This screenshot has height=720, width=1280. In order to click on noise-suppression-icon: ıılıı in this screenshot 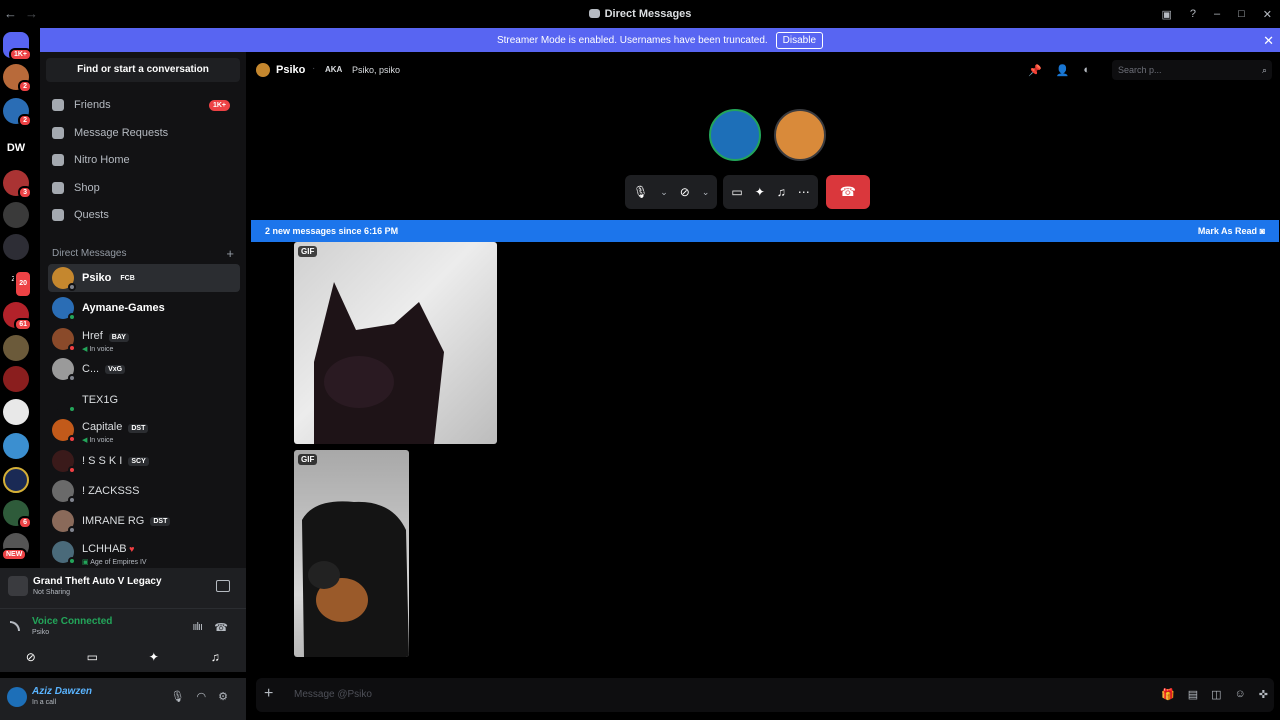, I will do `click(197, 627)`.